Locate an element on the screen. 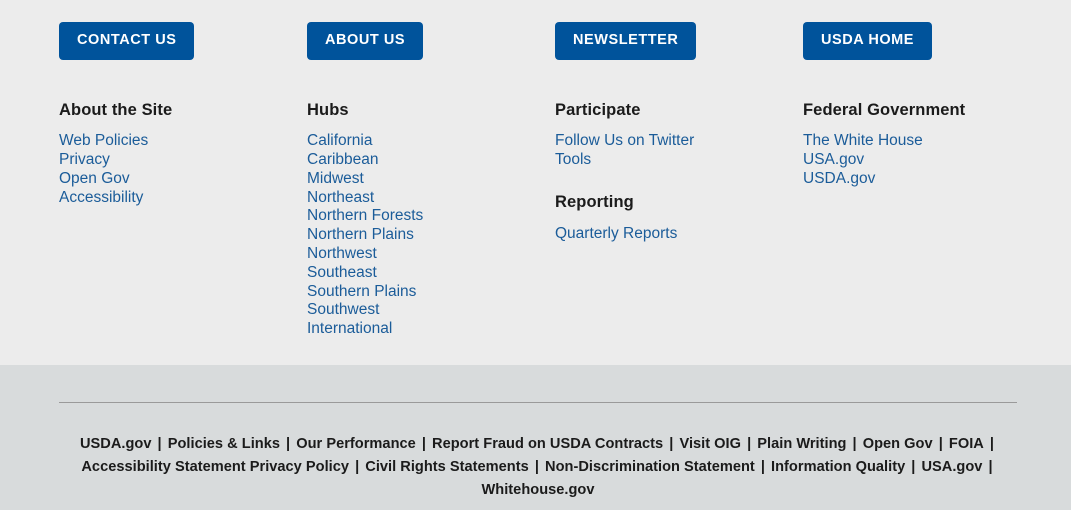 The height and width of the screenshot is (510, 1071). footer-link-midwest: Midwest is located at coordinates (335, 179).